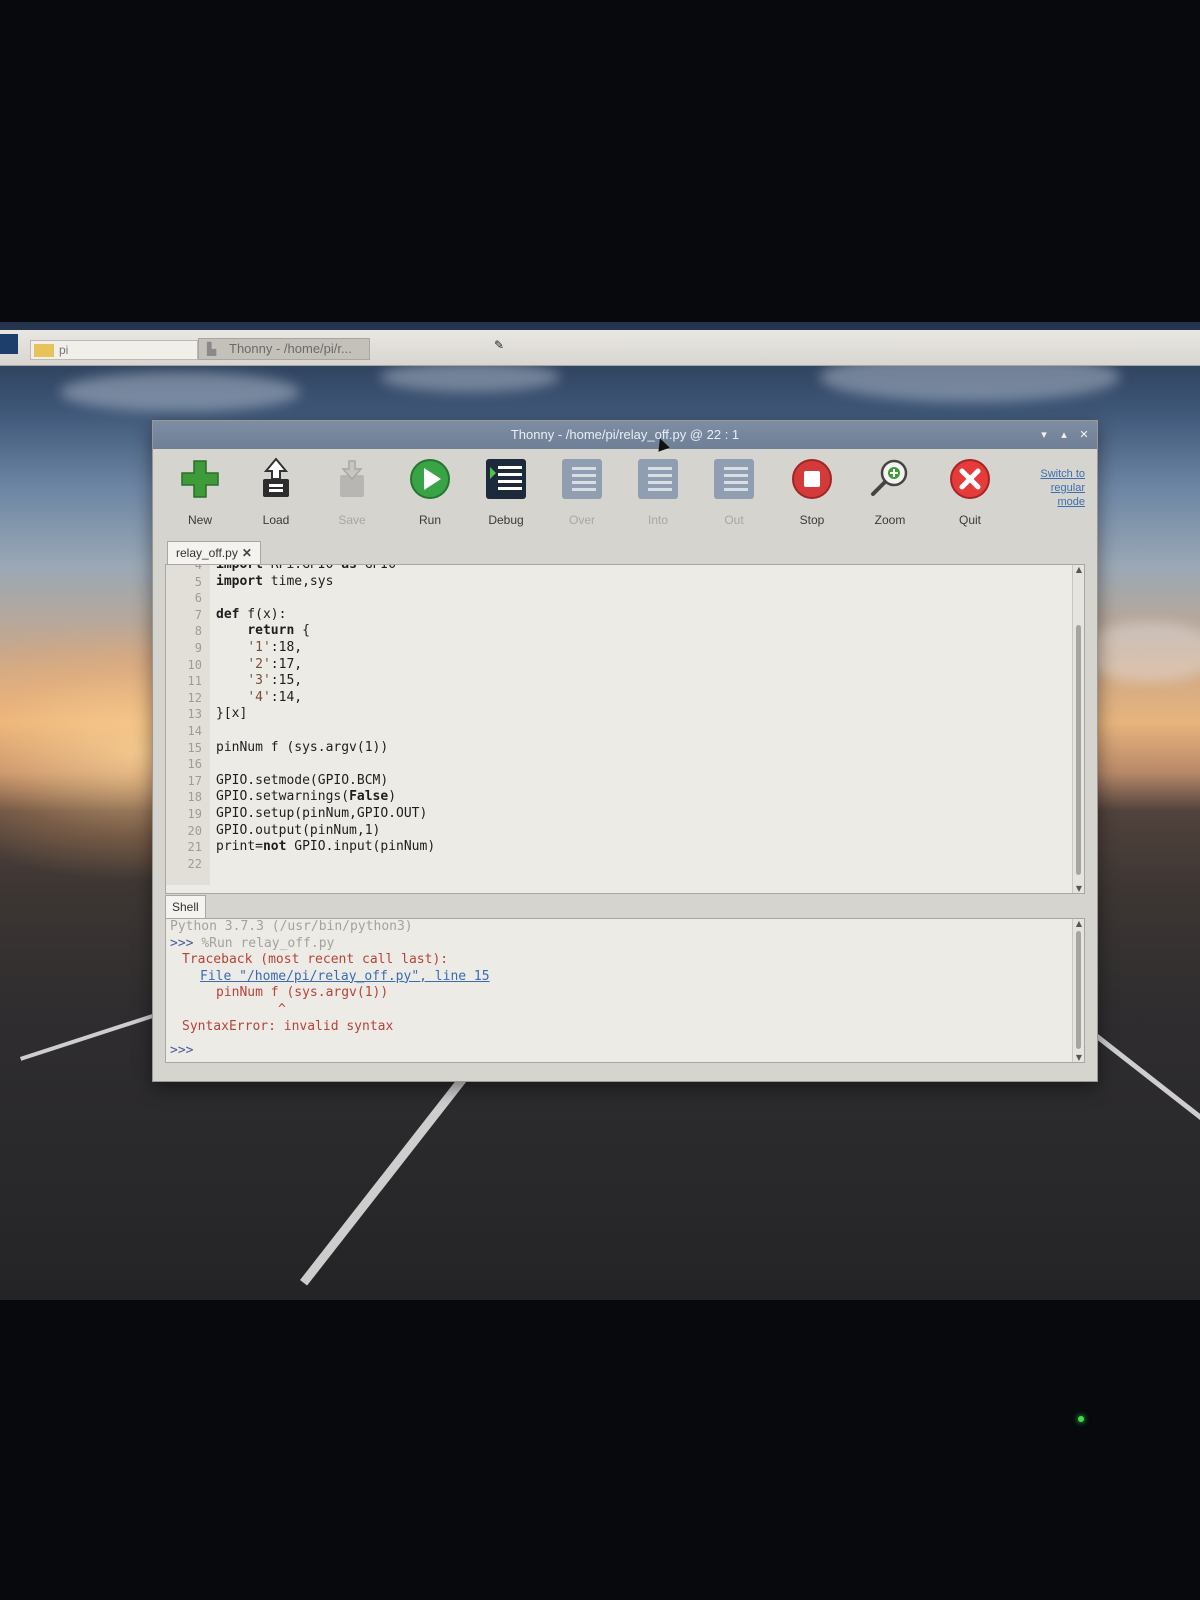 This screenshot has width=1200, height=1600. Describe the element at coordinates (1079, 888) in the screenshot. I see `scroll-down-icon: ▼` at that location.